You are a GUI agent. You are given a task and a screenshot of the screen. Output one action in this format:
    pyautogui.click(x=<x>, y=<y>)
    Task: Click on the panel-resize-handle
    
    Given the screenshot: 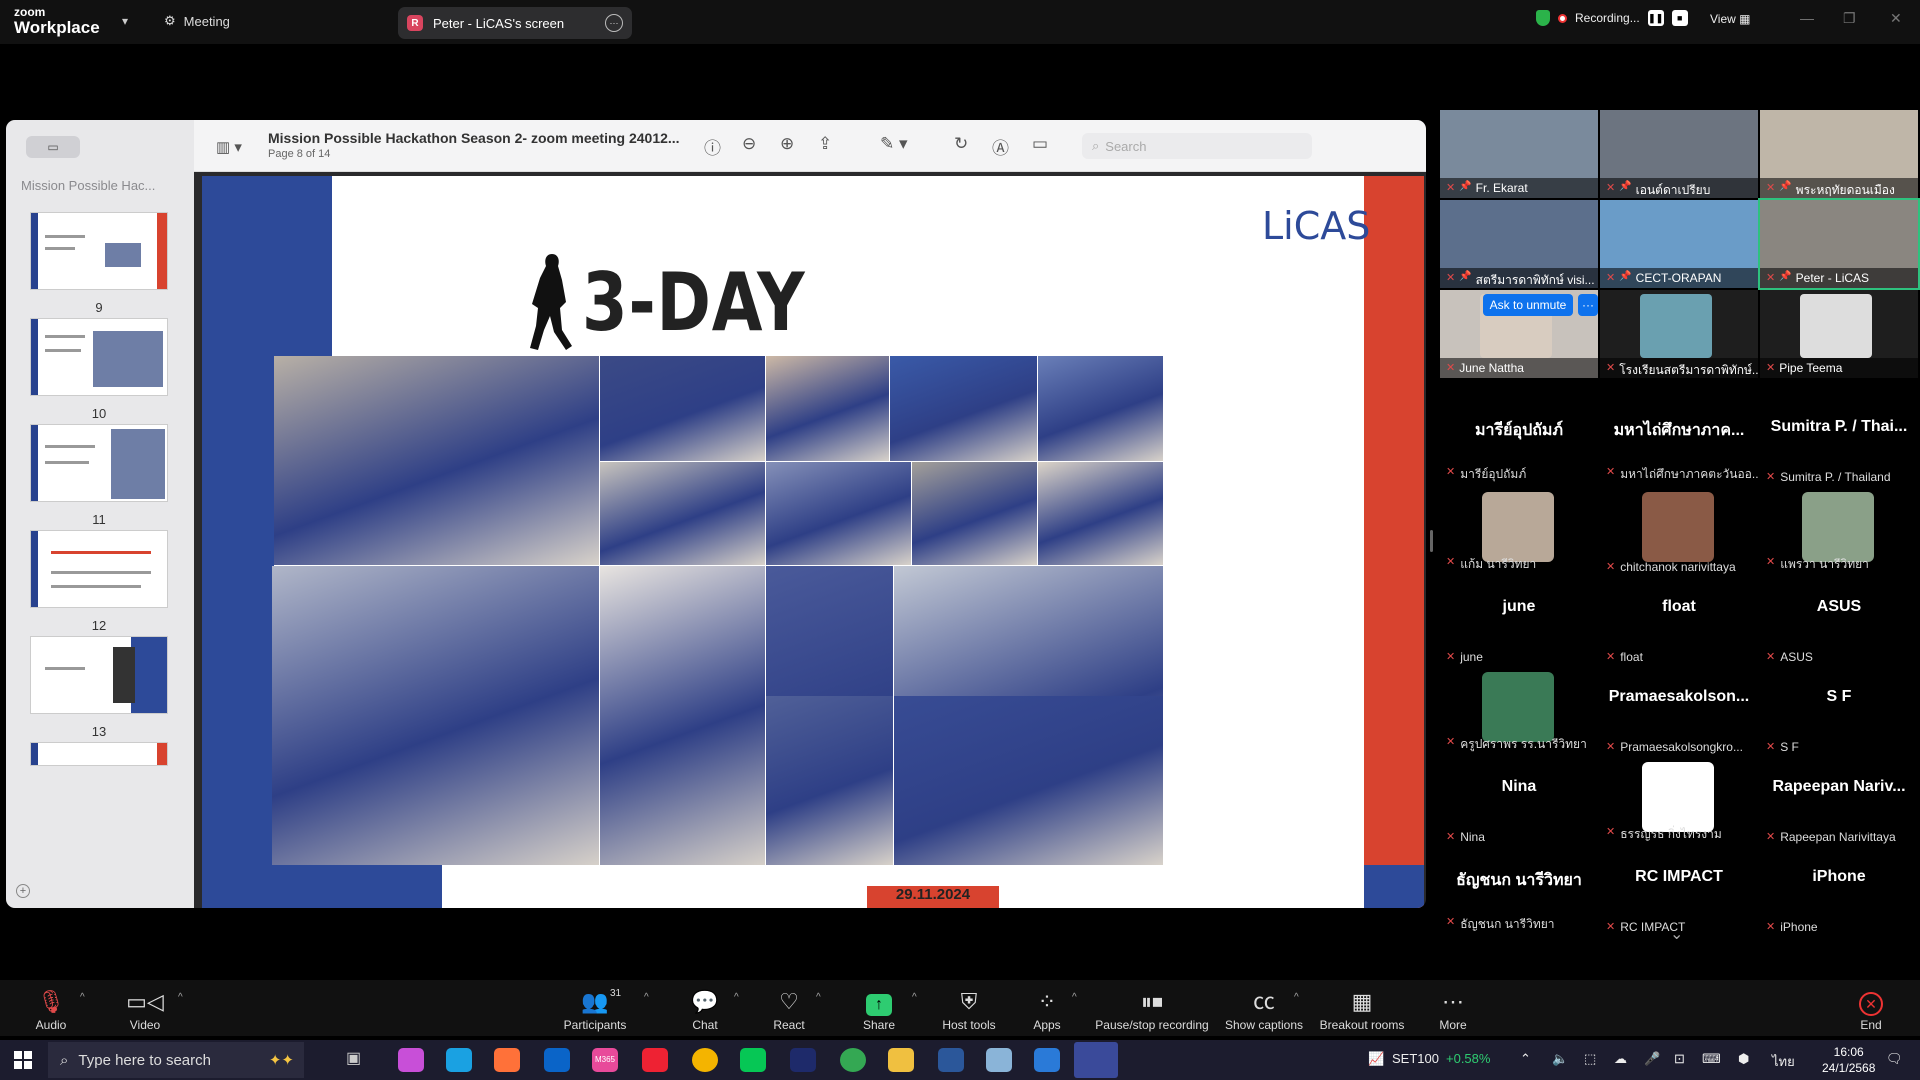 What is the action you would take?
    pyautogui.click(x=1431, y=541)
    